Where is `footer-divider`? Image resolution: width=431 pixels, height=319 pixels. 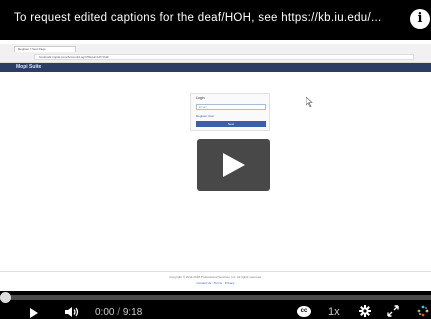 footer-divider is located at coordinates (215, 271).